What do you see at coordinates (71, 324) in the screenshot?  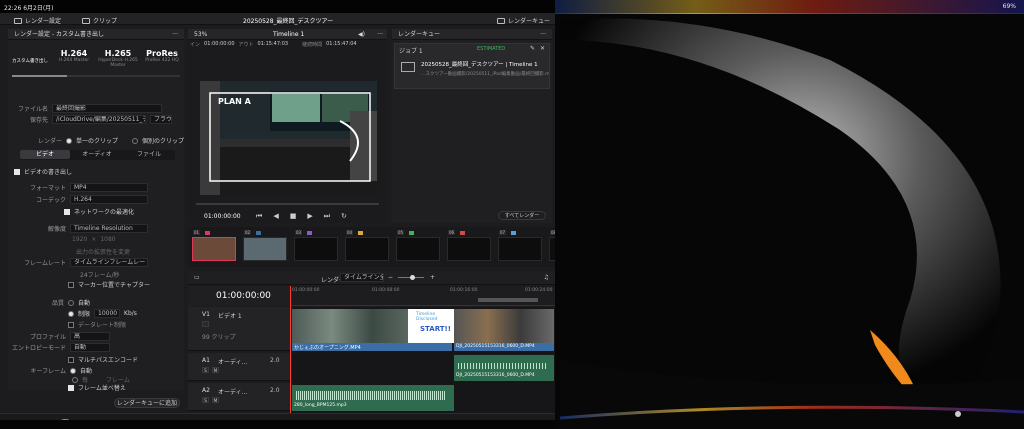 I see `data-rate-checkbox` at bounding box center [71, 324].